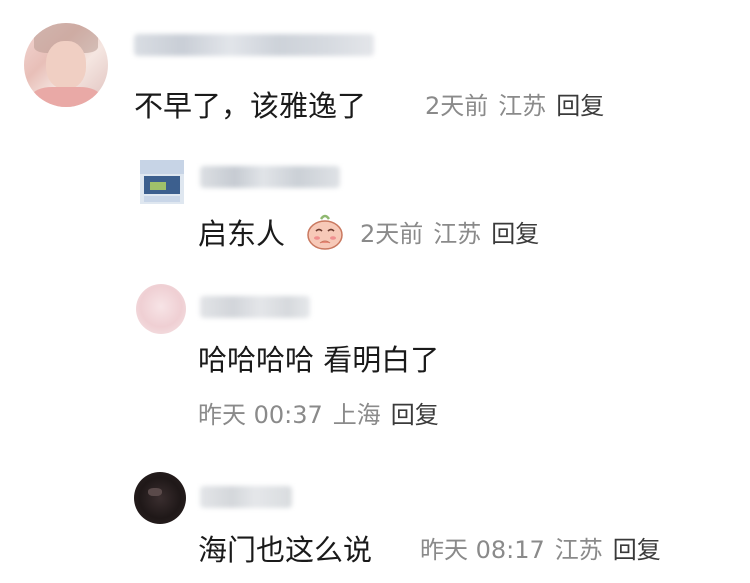 The height and width of the screenshot is (583, 750). What do you see at coordinates (285, 550) in the screenshot?
I see `comment-text: 海门也这么说` at bounding box center [285, 550].